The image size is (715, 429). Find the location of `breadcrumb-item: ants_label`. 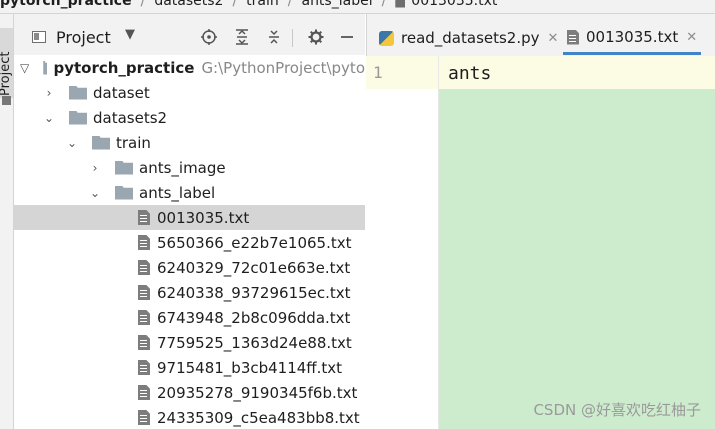

breadcrumb-item: ants_label is located at coordinates (336, 4).